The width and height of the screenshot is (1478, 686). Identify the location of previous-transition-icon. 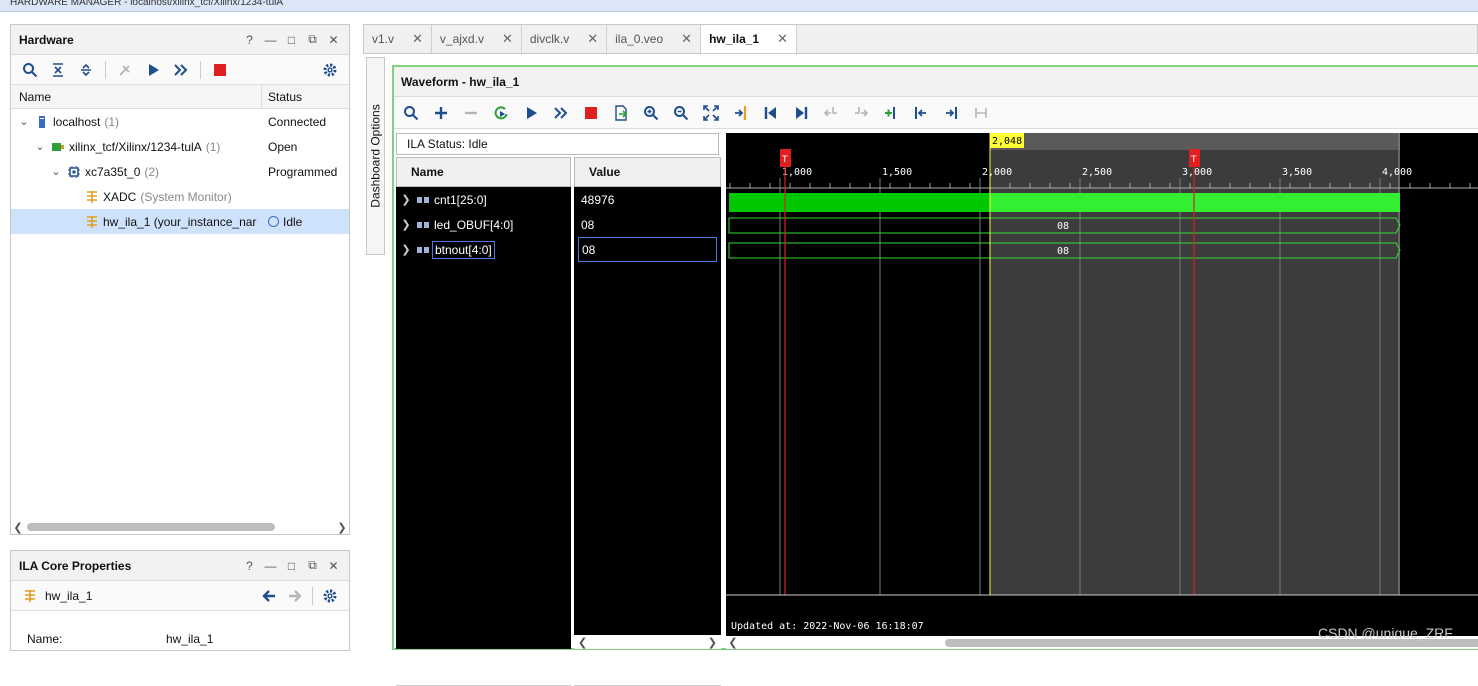
(831, 113).